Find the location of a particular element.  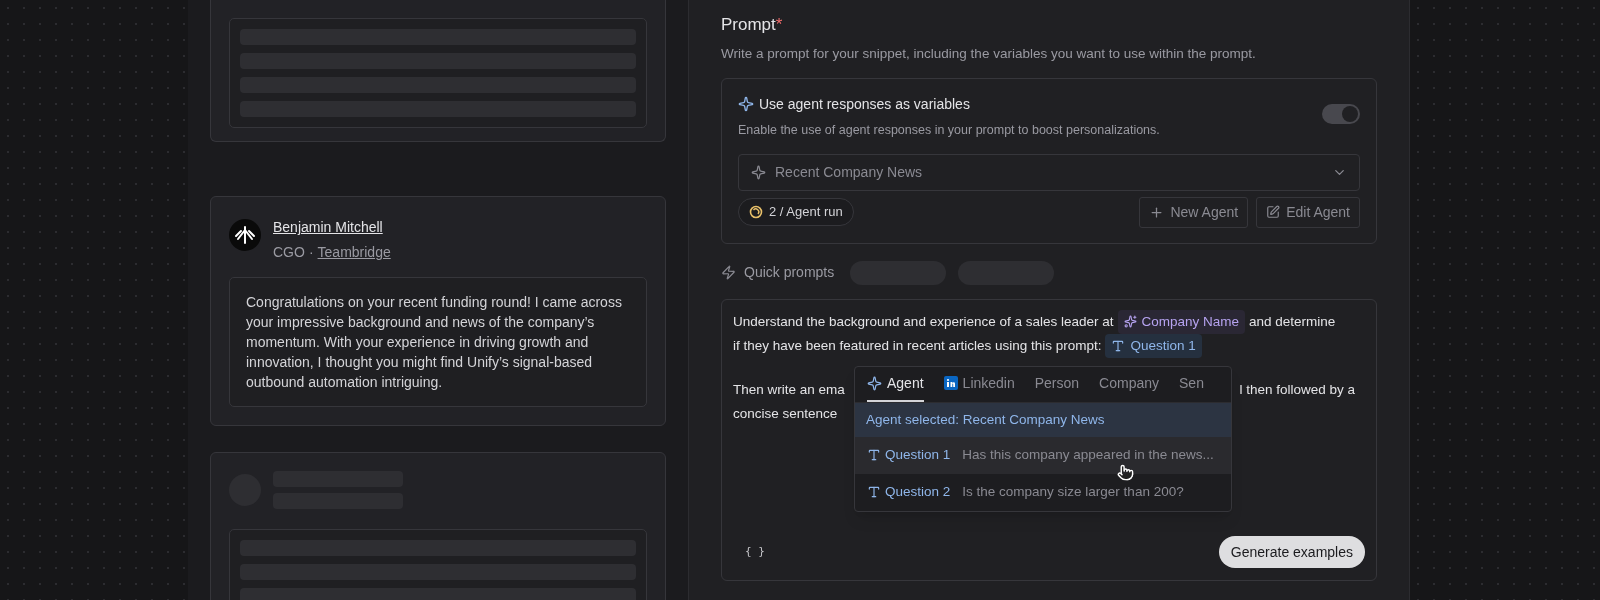

prompt-heading: Prompt* is located at coordinates (752, 25).